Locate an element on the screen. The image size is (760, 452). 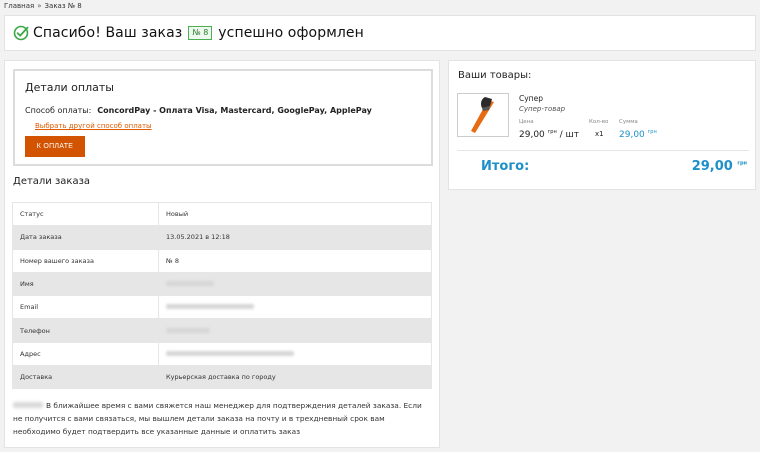
row-label: Доставка is located at coordinates (85, 377).